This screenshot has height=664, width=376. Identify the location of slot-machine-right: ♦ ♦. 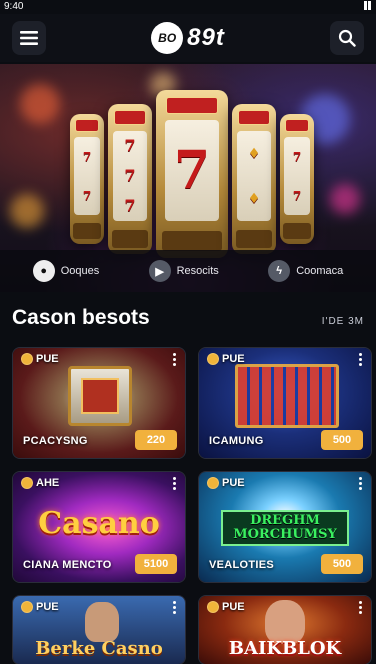
(254, 179).